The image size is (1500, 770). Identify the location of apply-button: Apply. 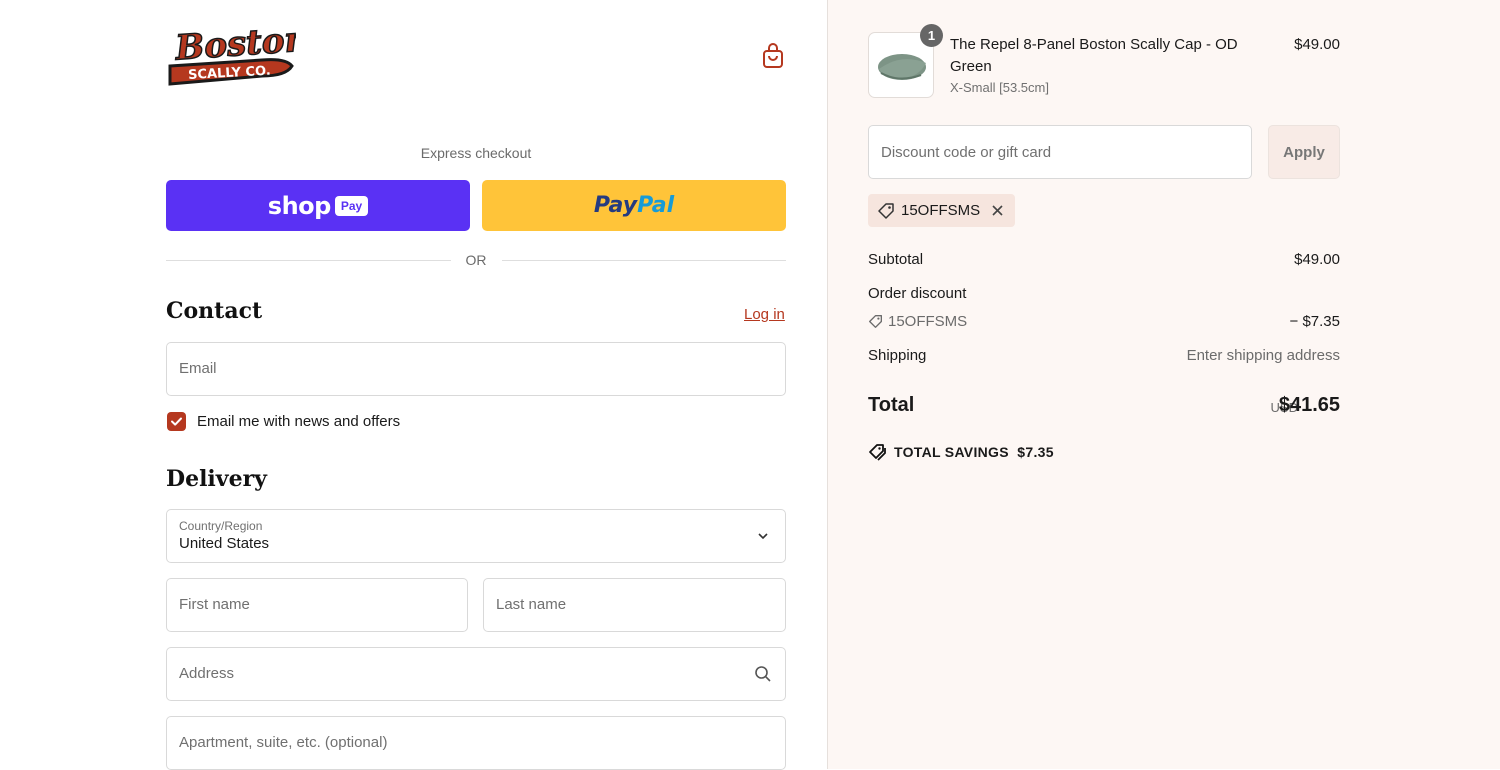
(1304, 152).